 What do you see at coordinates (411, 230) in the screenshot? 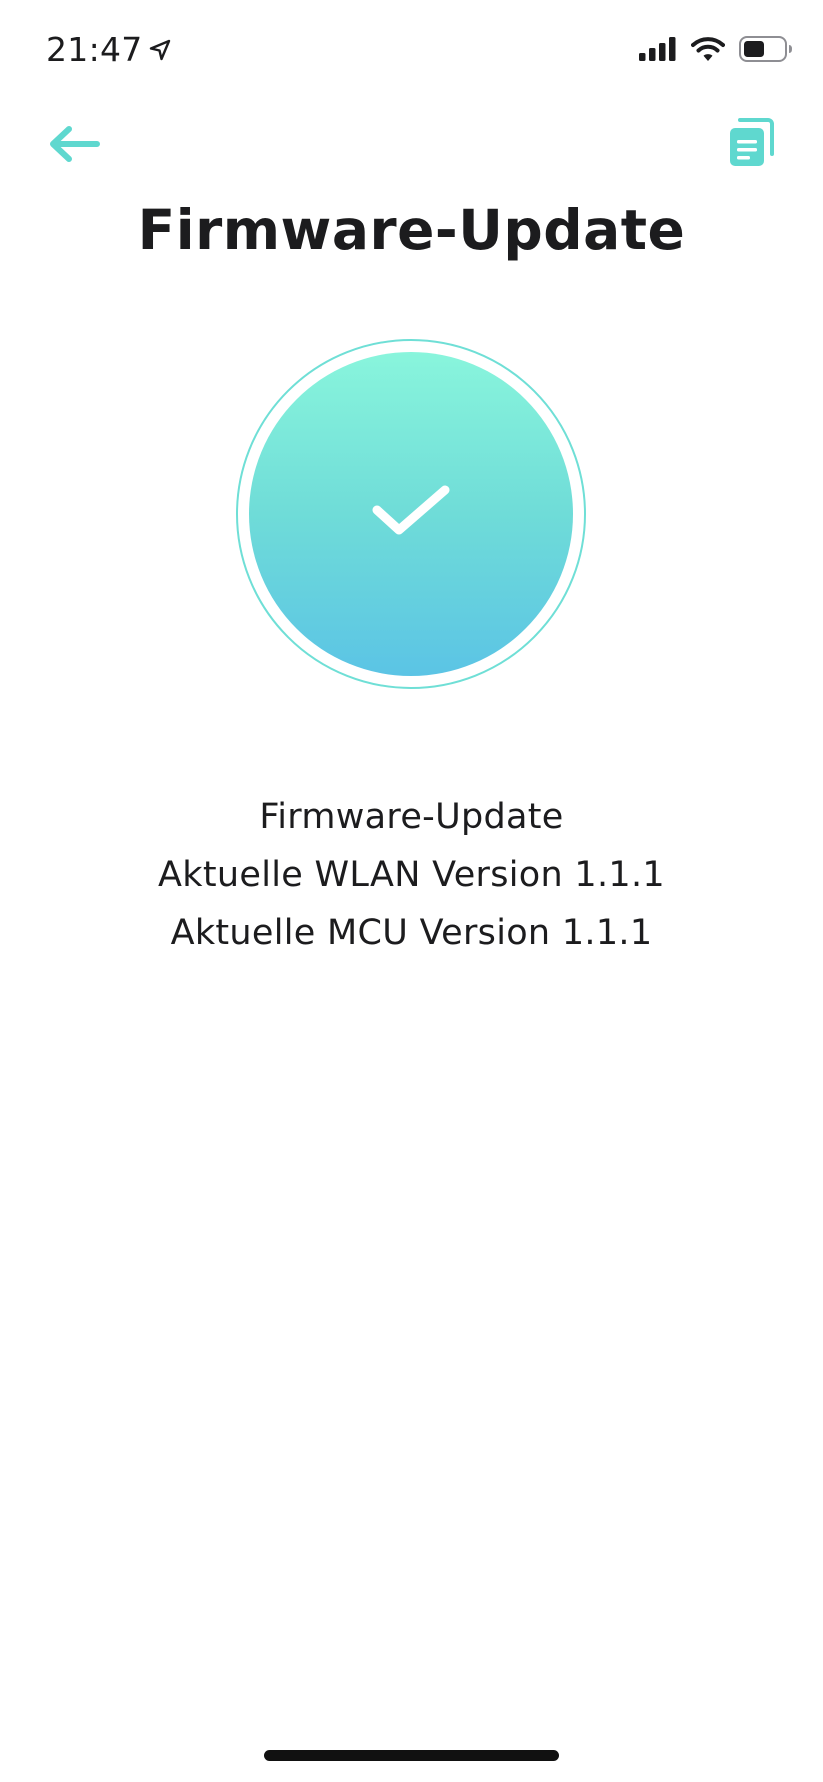
I see `page-title: Firmware-Update` at bounding box center [411, 230].